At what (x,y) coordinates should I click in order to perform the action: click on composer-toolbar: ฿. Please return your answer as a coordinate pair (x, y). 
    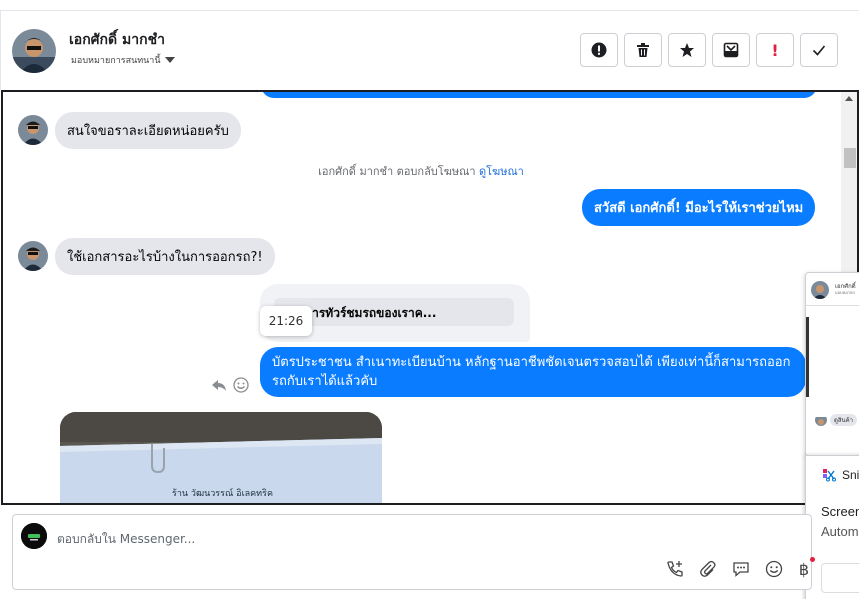
    Looking at the image, I should click on (740, 568).